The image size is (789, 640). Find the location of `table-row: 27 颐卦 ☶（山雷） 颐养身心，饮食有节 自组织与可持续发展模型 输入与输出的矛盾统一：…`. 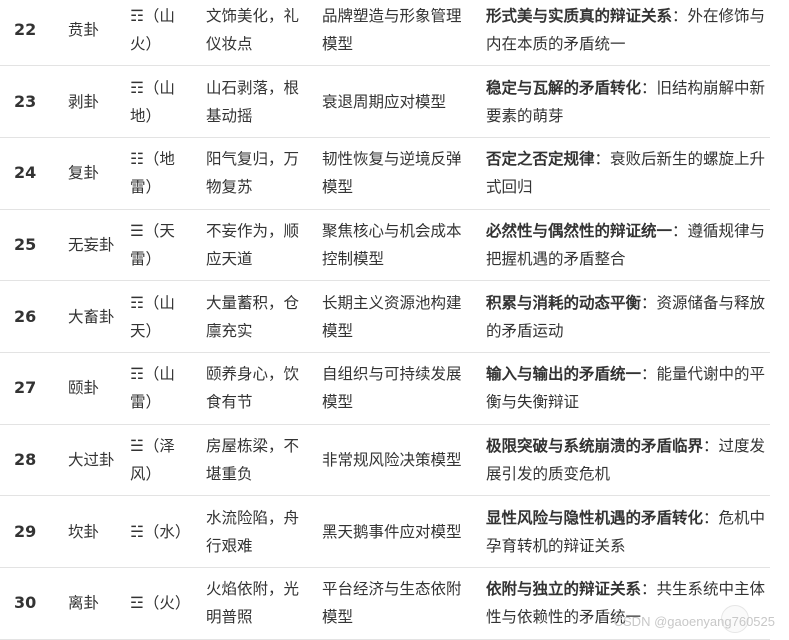

table-row: 27 颐卦 ☶（山雷） 颐养身心，饮食有节 自组织与可持续发展模型 输入与输出的矛盾统一：… is located at coordinates (385, 388).